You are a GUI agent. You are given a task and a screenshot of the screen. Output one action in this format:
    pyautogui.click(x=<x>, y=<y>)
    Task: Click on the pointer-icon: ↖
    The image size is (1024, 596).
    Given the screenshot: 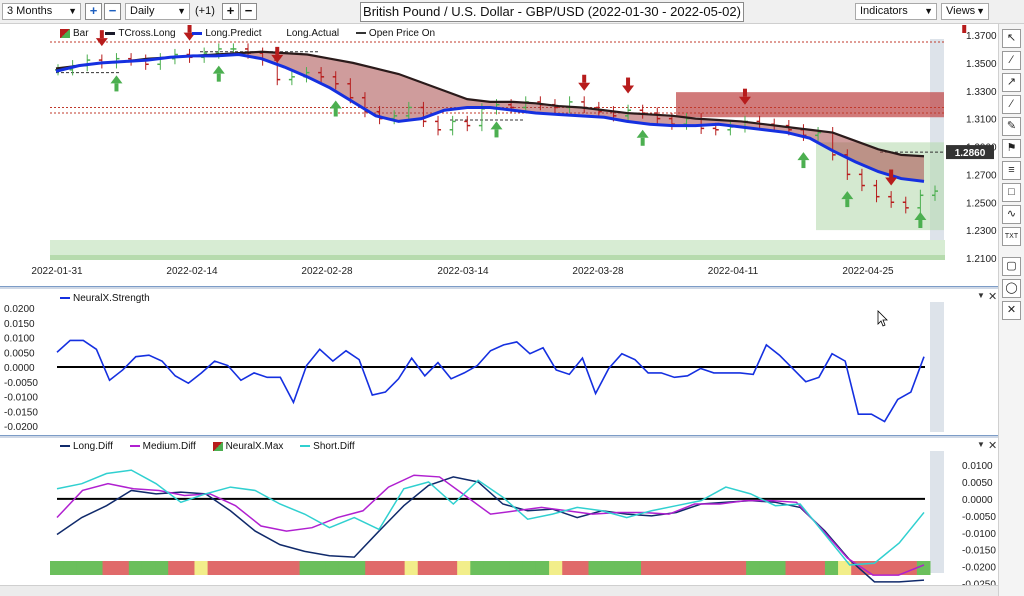 What is the action you would take?
    pyautogui.click(x=1011, y=38)
    